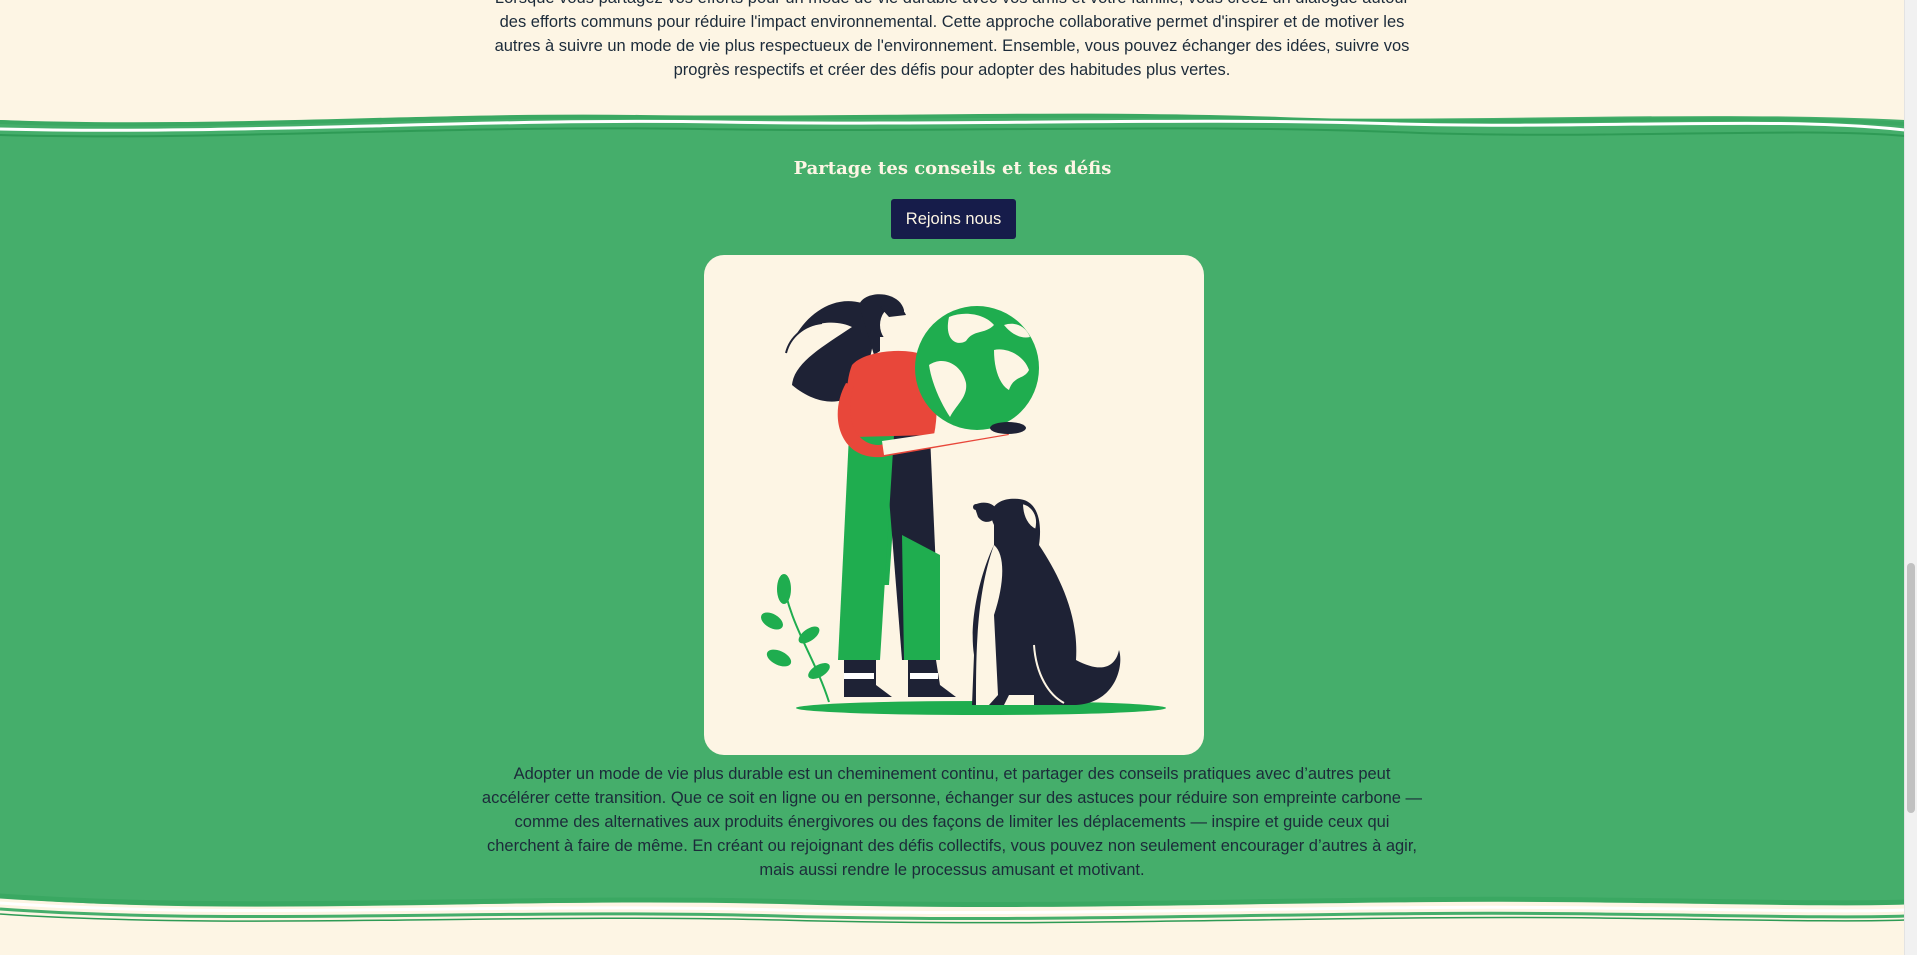 This screenshot has width=1917, height=955. I want to click on illustration-card, so click(954, 505).